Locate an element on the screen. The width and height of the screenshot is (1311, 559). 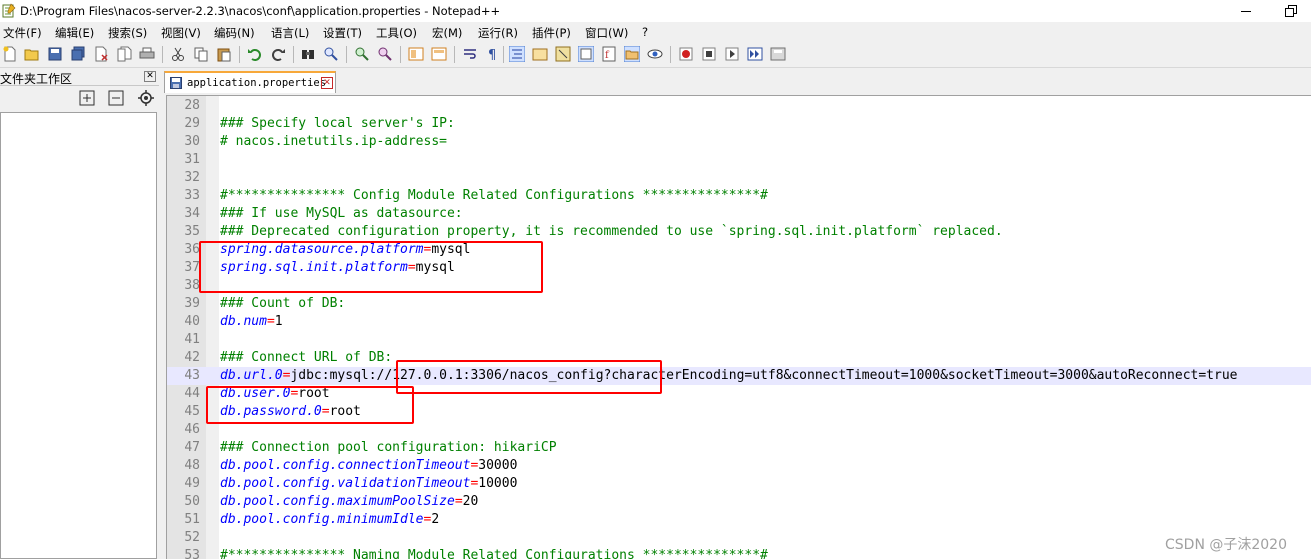
code-line: 34 ### If use MySQL as datasource: is located at coordinates (739, 214).